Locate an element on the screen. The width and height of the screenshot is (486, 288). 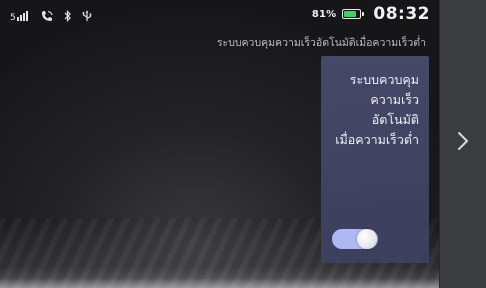
feature-toggle is located at coordinates (355, 239).